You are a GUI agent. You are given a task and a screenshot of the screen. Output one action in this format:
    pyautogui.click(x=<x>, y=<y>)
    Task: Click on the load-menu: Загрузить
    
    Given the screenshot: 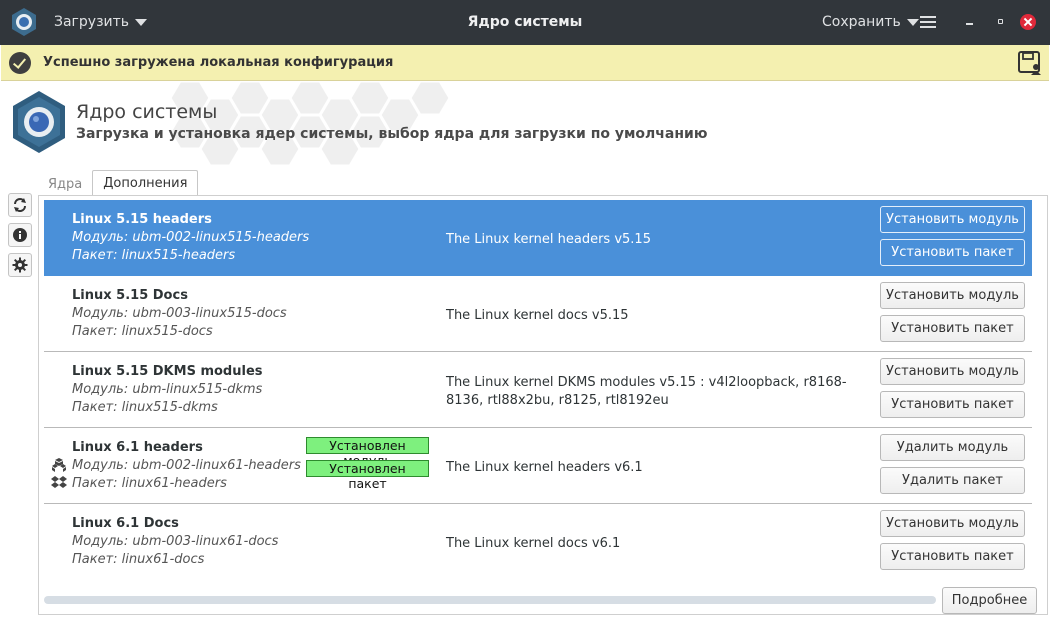 What is the action you would take?
    pyautogui.click(x=101, y=22)
    